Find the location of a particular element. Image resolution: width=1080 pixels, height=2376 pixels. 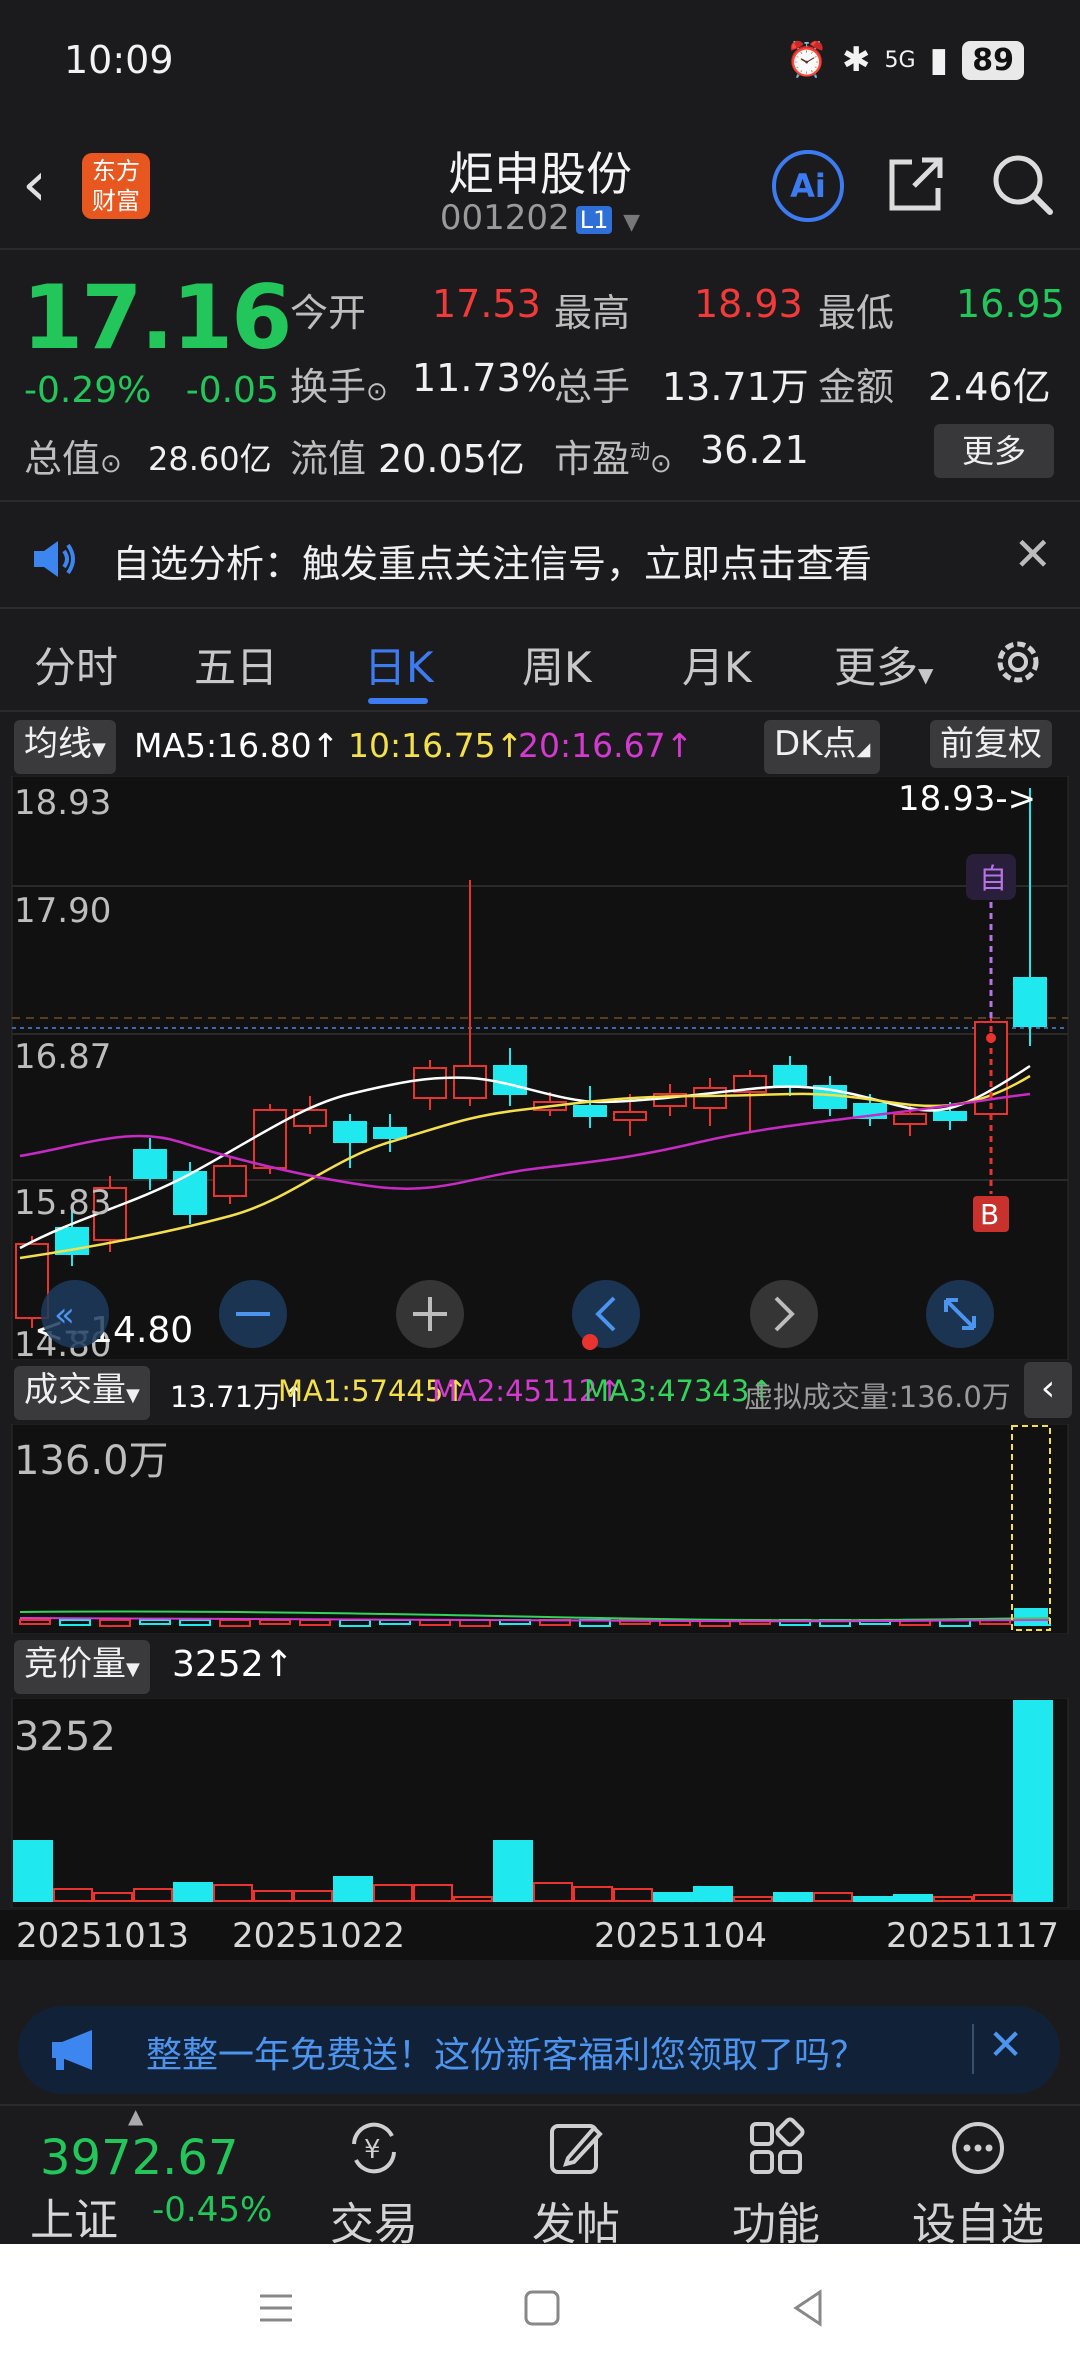

turnover-value: 11.73% is located at coordinates (484, 378).